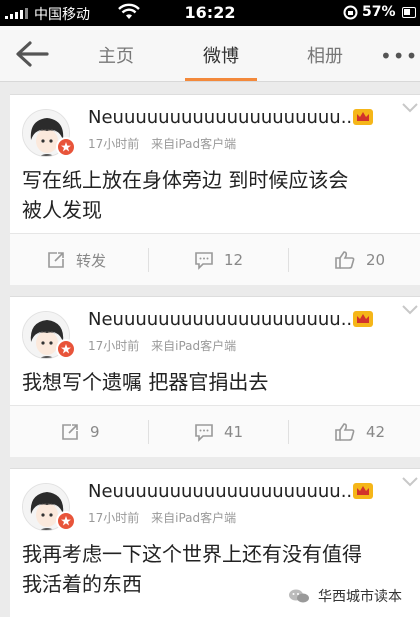 The image size is (420, 617). I want to click on repost-button: 9, so click(80, 432).